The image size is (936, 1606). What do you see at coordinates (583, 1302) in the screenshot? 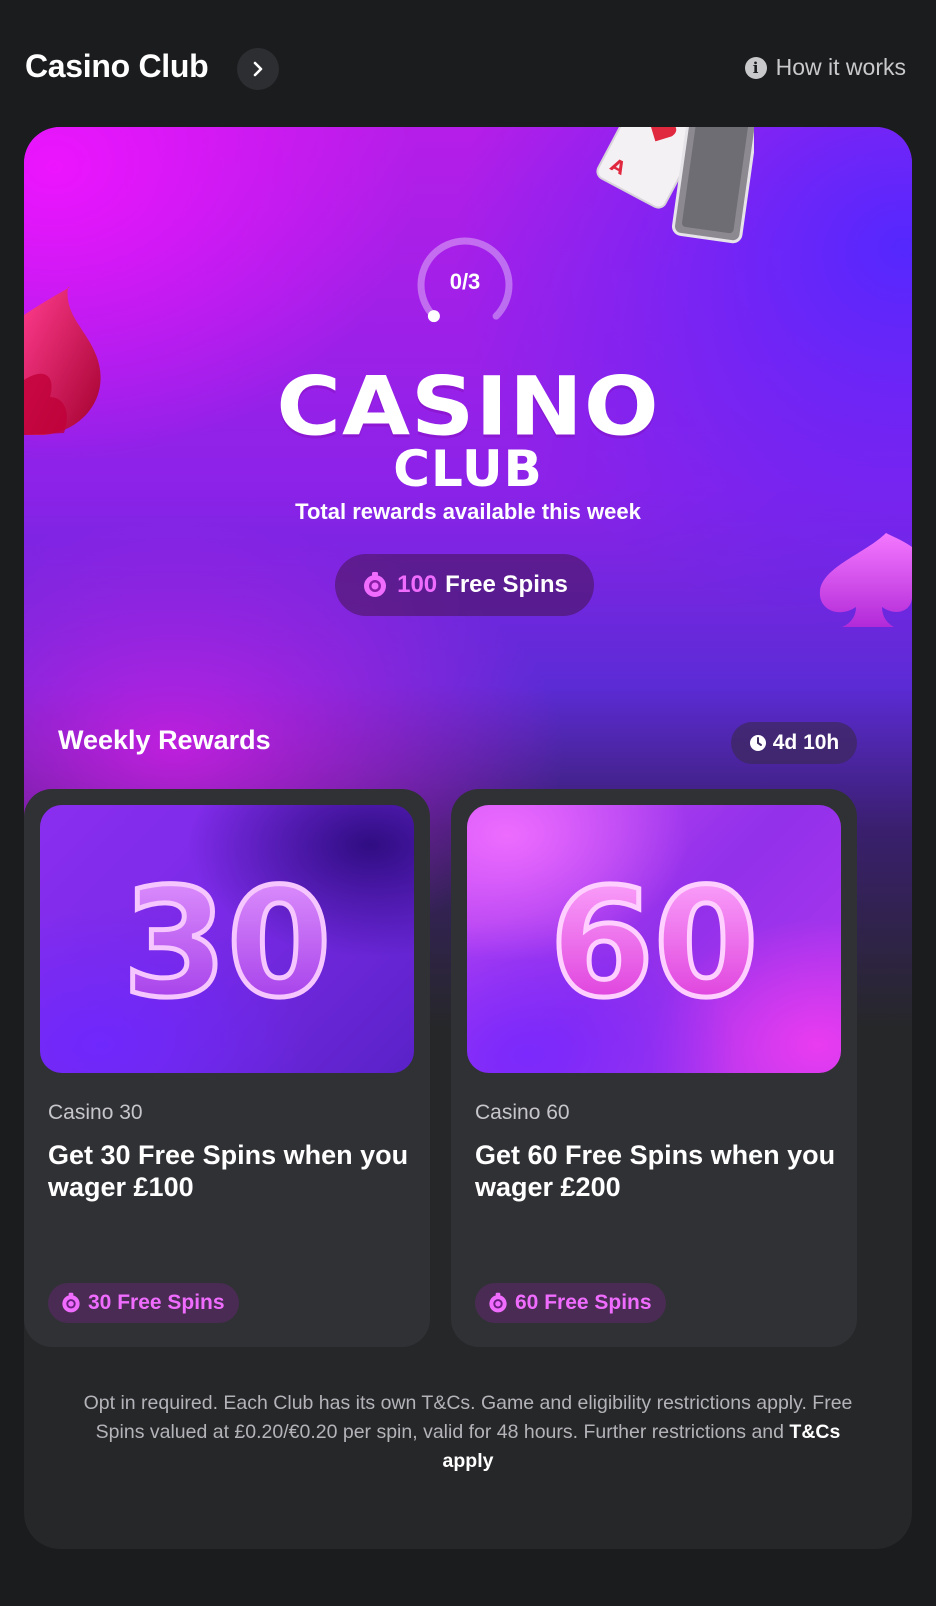
I see `reward-spins-label: 60 Free Spins` at bounding box center [583, 1302].